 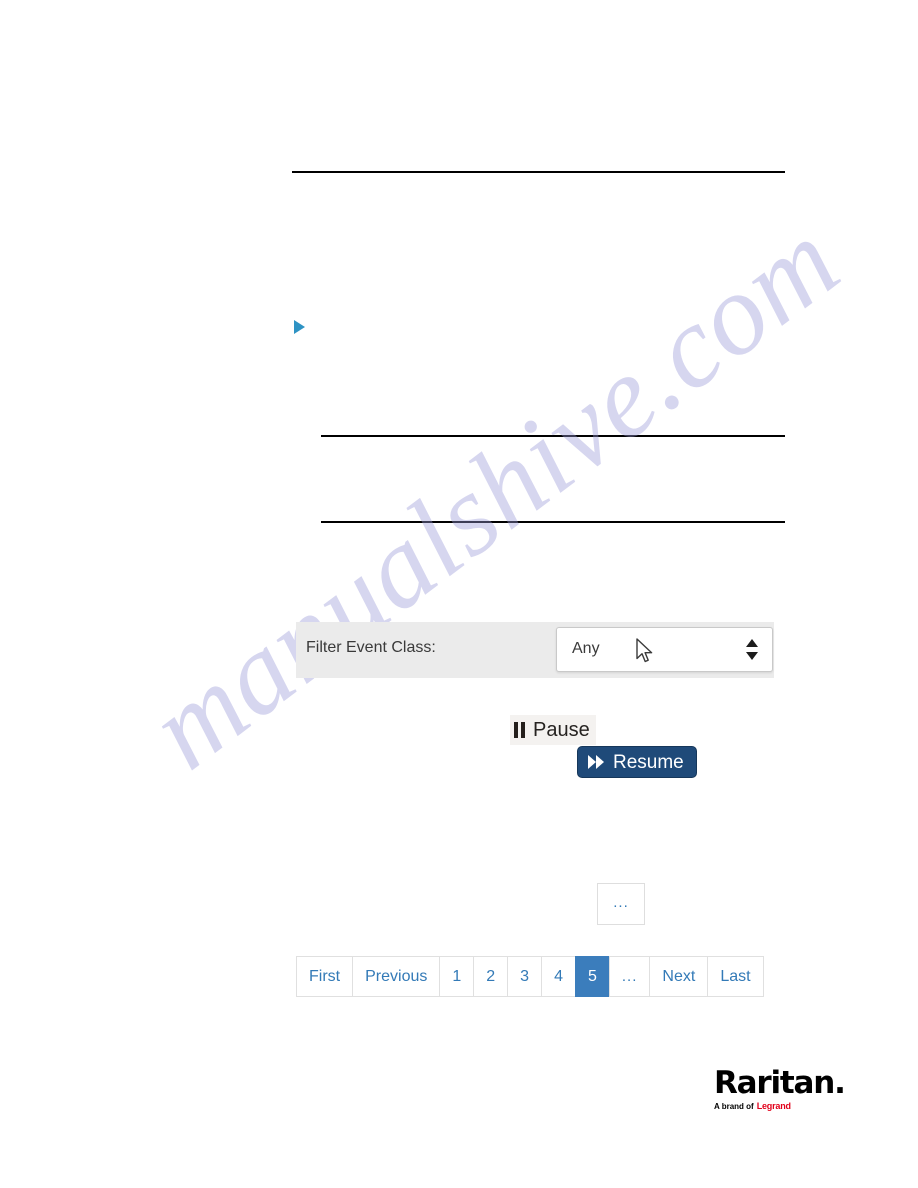 What do you see at coordinates (558, 976) in the screenshot?
I see `pagination-cell-4: 4` at bounding box center [558, 976].